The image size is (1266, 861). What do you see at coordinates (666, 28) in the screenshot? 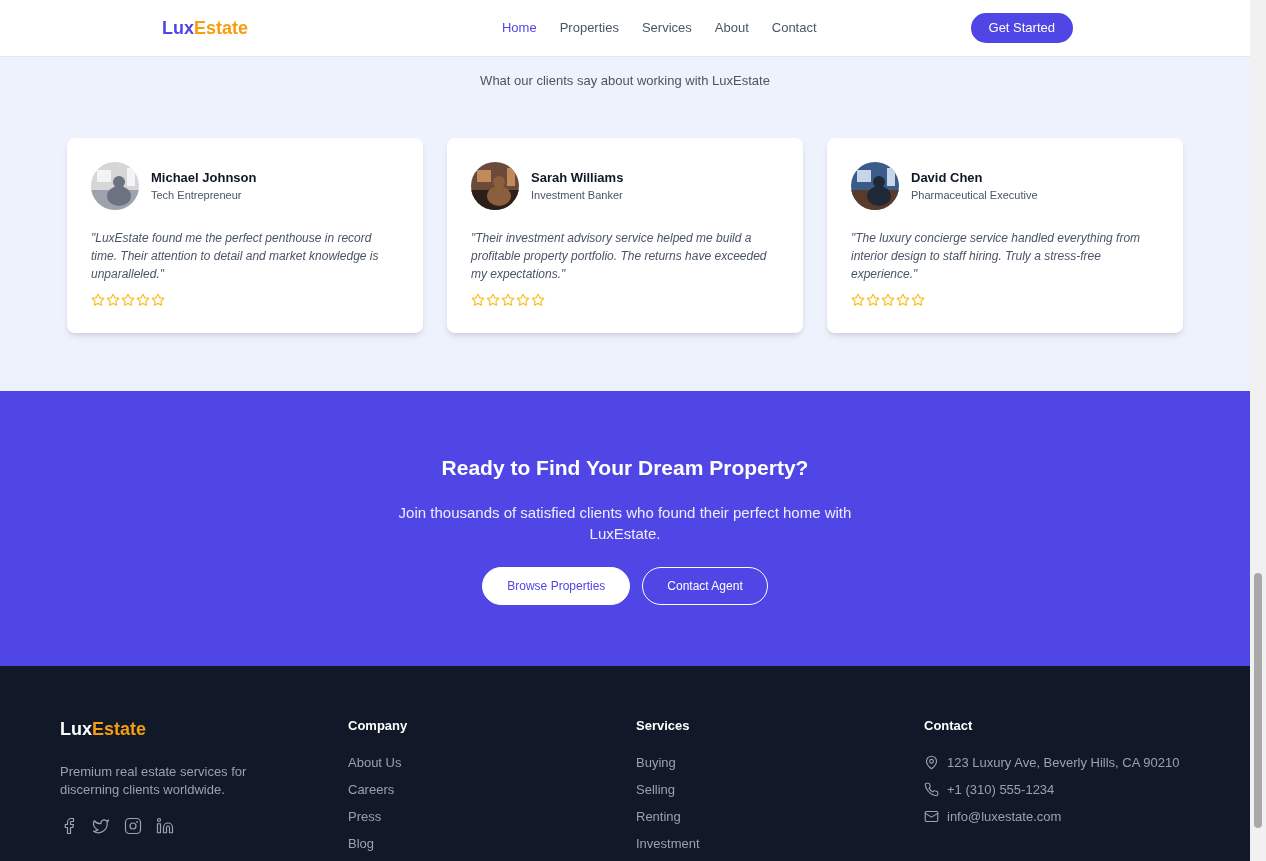
I see `nav-link: Services` at bounding box center [666, 28].